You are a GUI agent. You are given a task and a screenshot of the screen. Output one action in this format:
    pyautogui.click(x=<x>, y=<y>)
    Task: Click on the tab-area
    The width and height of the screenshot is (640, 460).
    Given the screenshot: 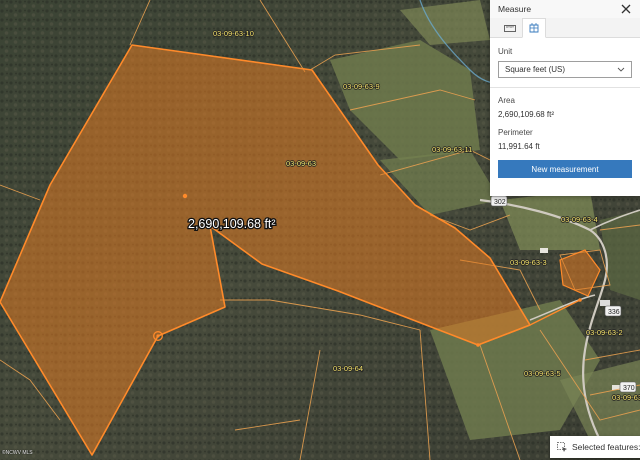 What is the action you would take?
    pyautogui.click(x=534, y=28)
    